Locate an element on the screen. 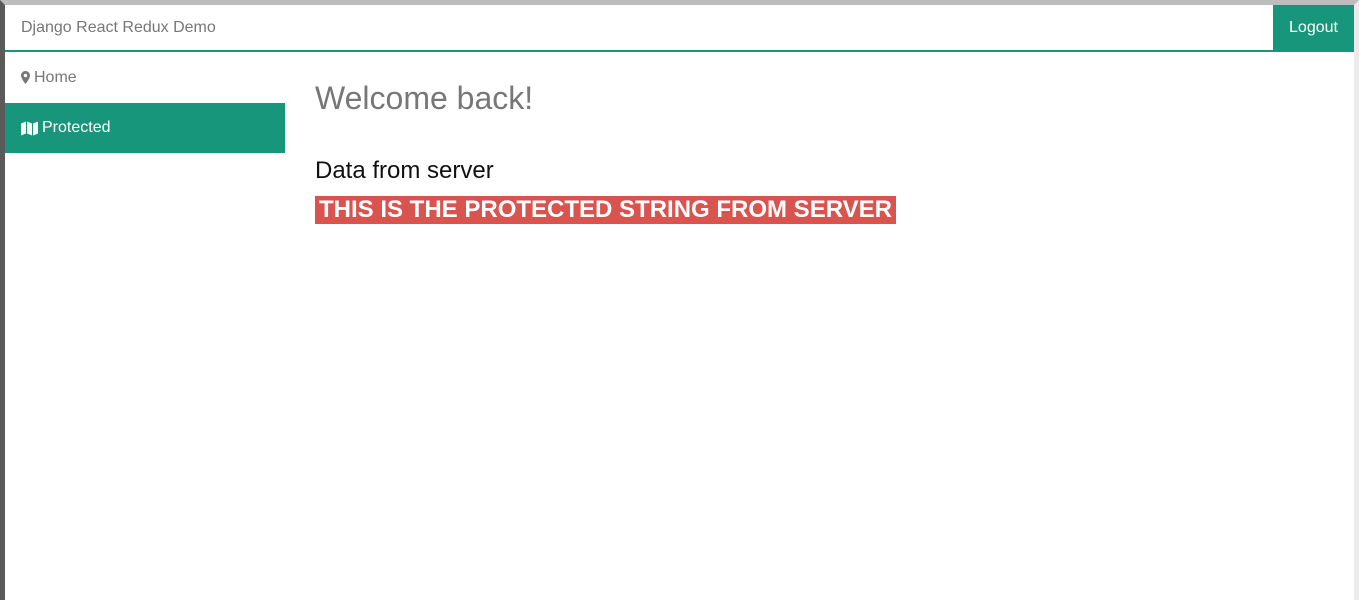 The height and width of the screenshot is (600, 1359). logout-button: Logout is located at coordinates (1313, 28).